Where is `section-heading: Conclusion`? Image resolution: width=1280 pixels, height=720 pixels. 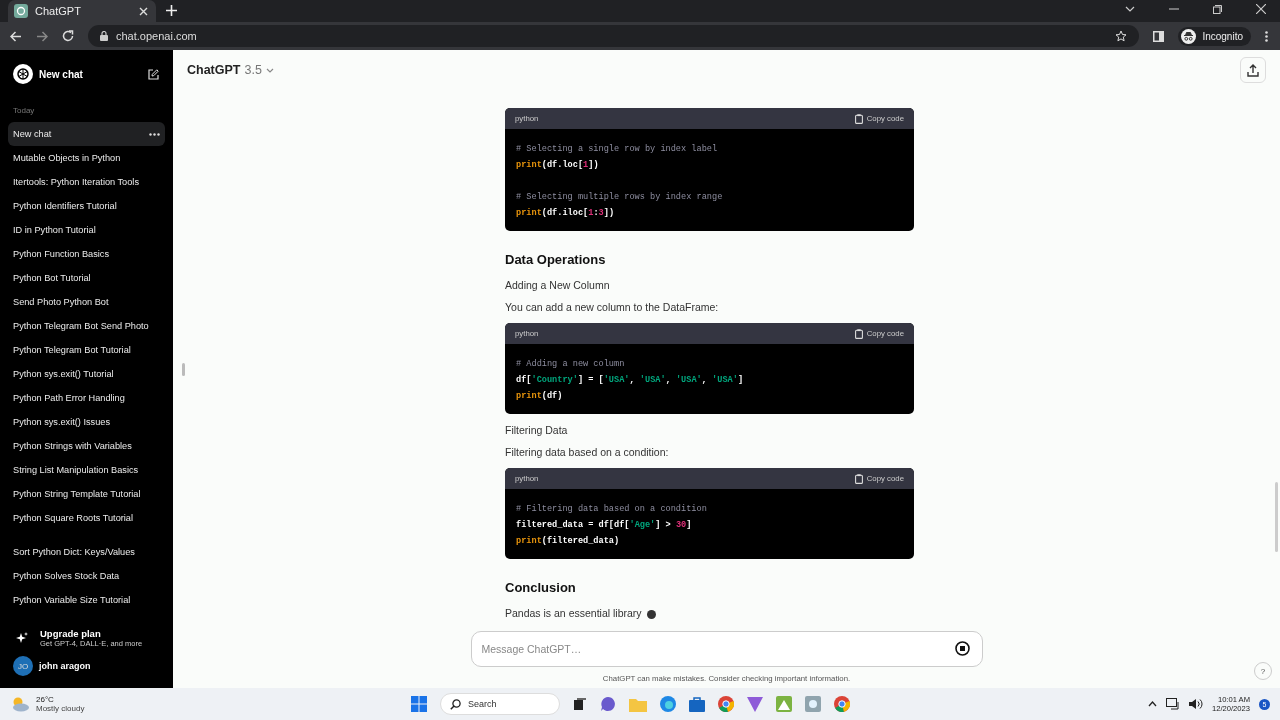
section-heading: Conclusion is located at coordinates (541, 587).